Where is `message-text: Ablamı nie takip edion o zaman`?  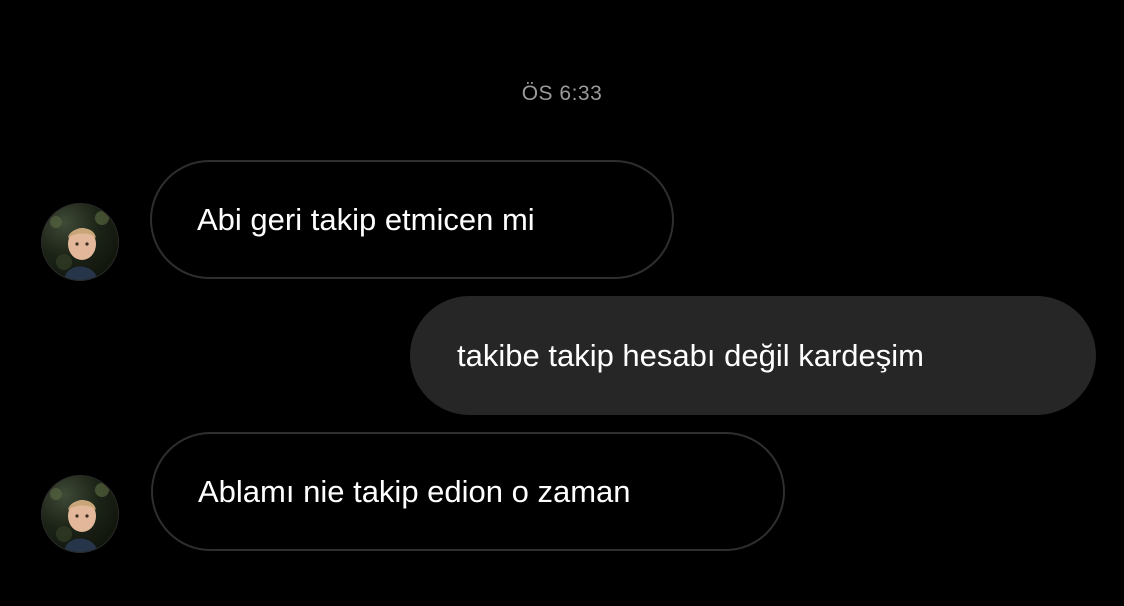
message-text: Ablamı nie takip edion o zaman is located at coordinates (414, 491).